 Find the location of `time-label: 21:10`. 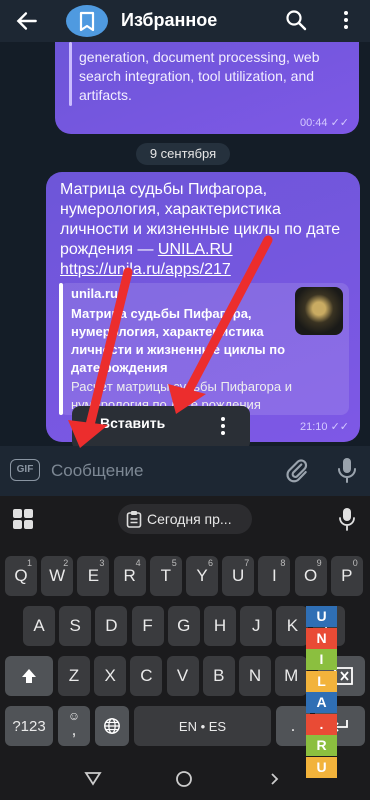

time-label: 21:10 is located at coordinates (314, 427).